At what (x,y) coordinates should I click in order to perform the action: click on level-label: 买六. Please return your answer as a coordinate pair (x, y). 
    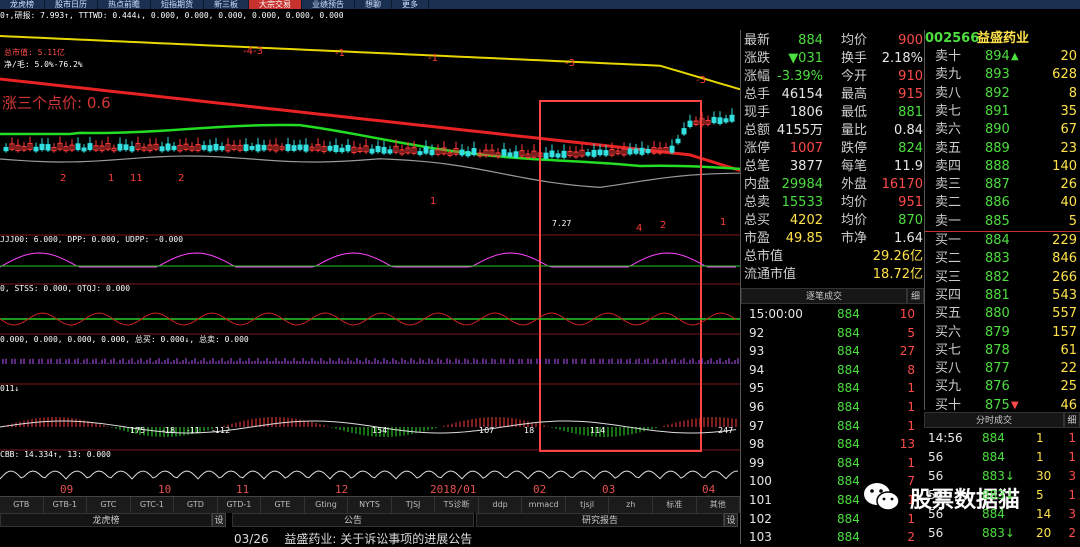
    Looking at the image, I should click on (948, 332).